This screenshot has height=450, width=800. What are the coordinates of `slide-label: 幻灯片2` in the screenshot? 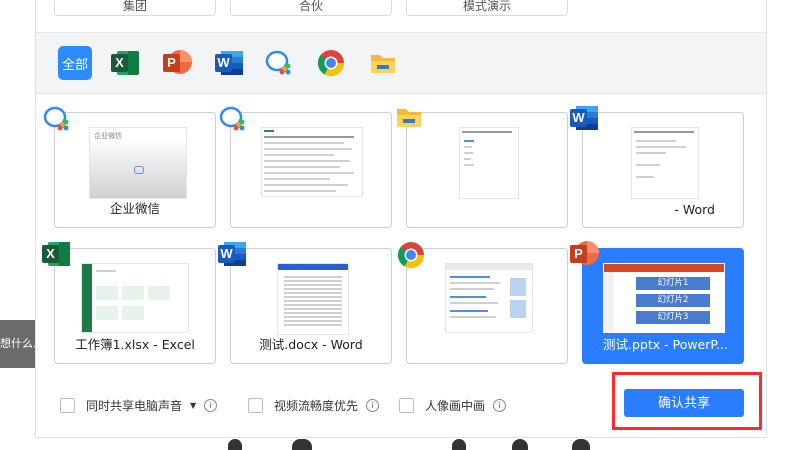 It's located at (673, 300).